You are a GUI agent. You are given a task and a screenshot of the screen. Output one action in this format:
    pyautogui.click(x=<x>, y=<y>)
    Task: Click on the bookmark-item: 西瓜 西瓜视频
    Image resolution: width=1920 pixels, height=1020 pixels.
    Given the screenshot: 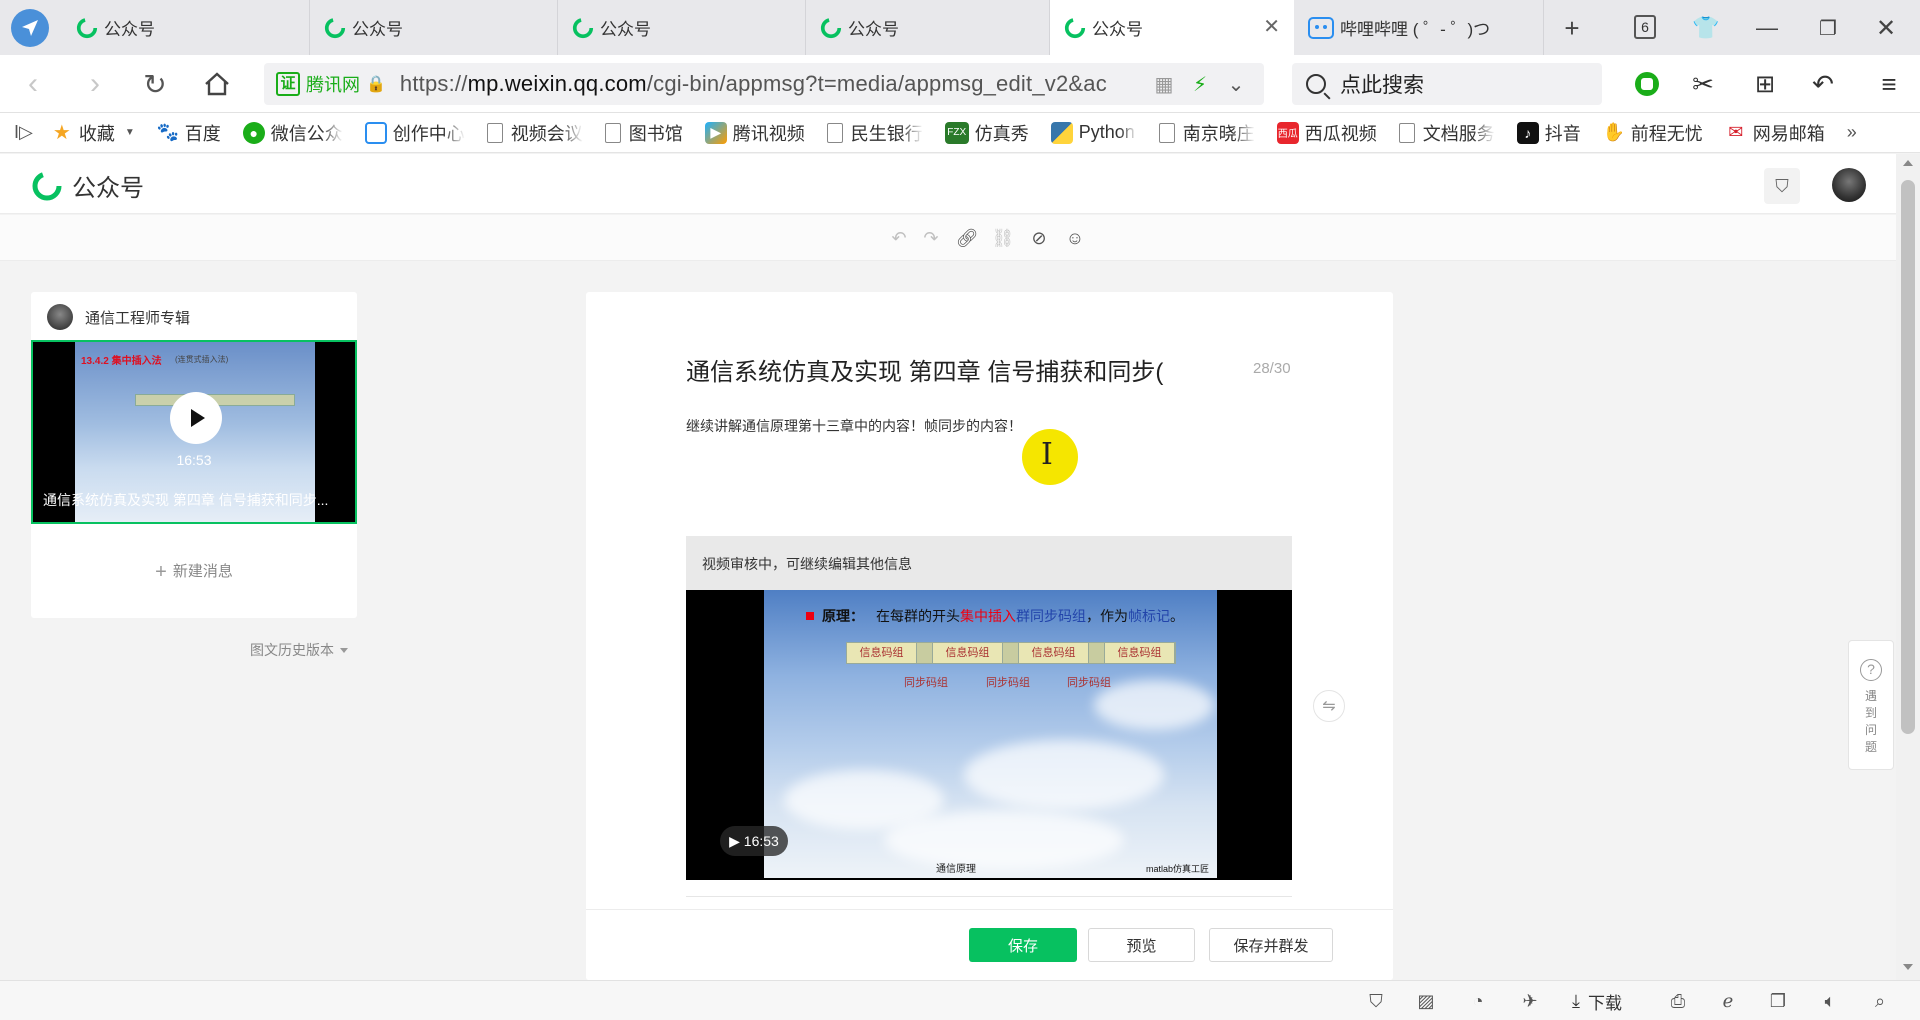 What is the action you would take?
    pyautogui.click(x=1326, y=133)
    